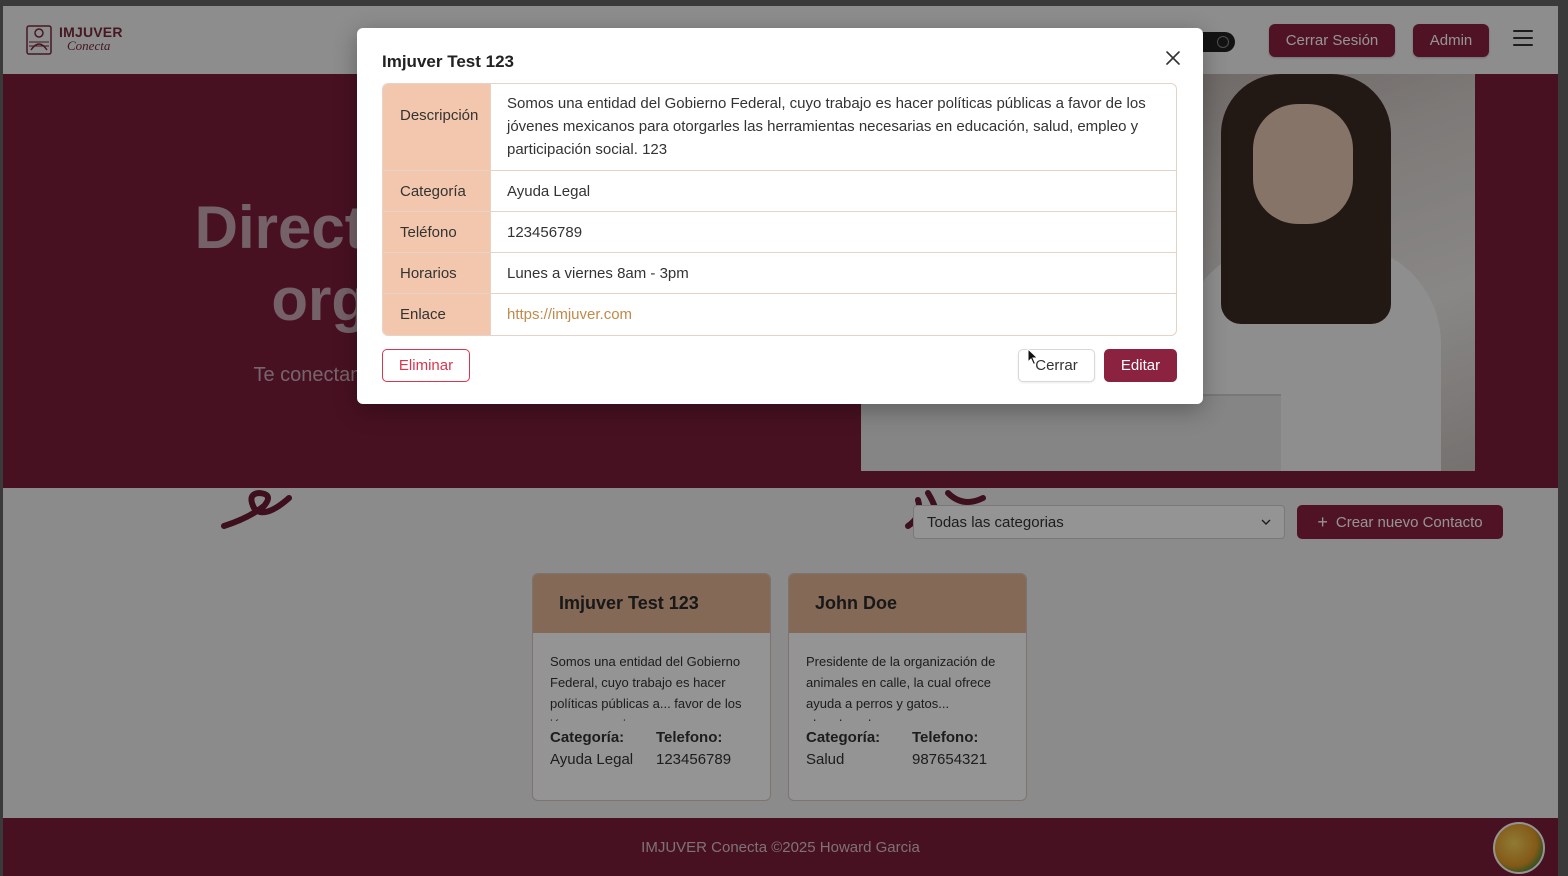 The height and width of the screenshot is (876, 1568). I want to click on delete-button: Eliminar, so click(426, 365).